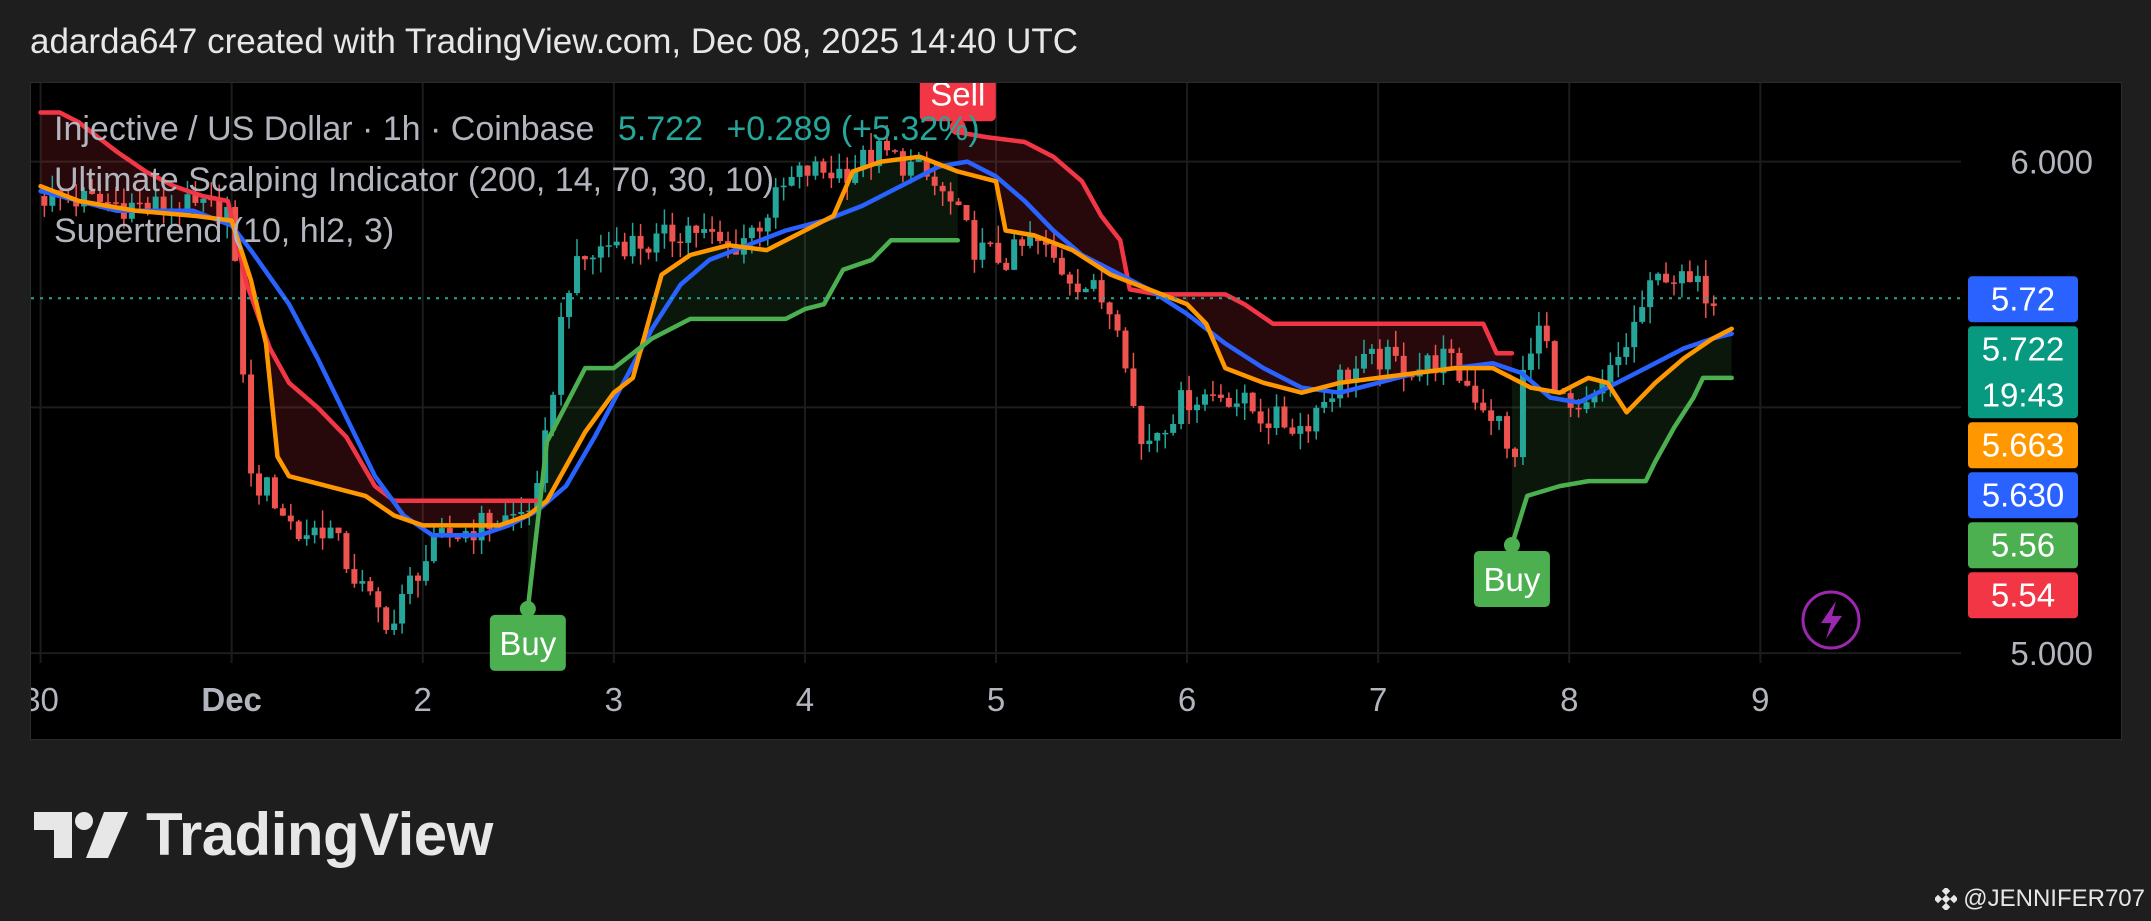 The height and width of the screenshot is (921, 2151). What do you see at coordinates (319, 834) in the screenshot?
I see `tradingview-logo-text: TradingView` at bounding box center [319, 834].